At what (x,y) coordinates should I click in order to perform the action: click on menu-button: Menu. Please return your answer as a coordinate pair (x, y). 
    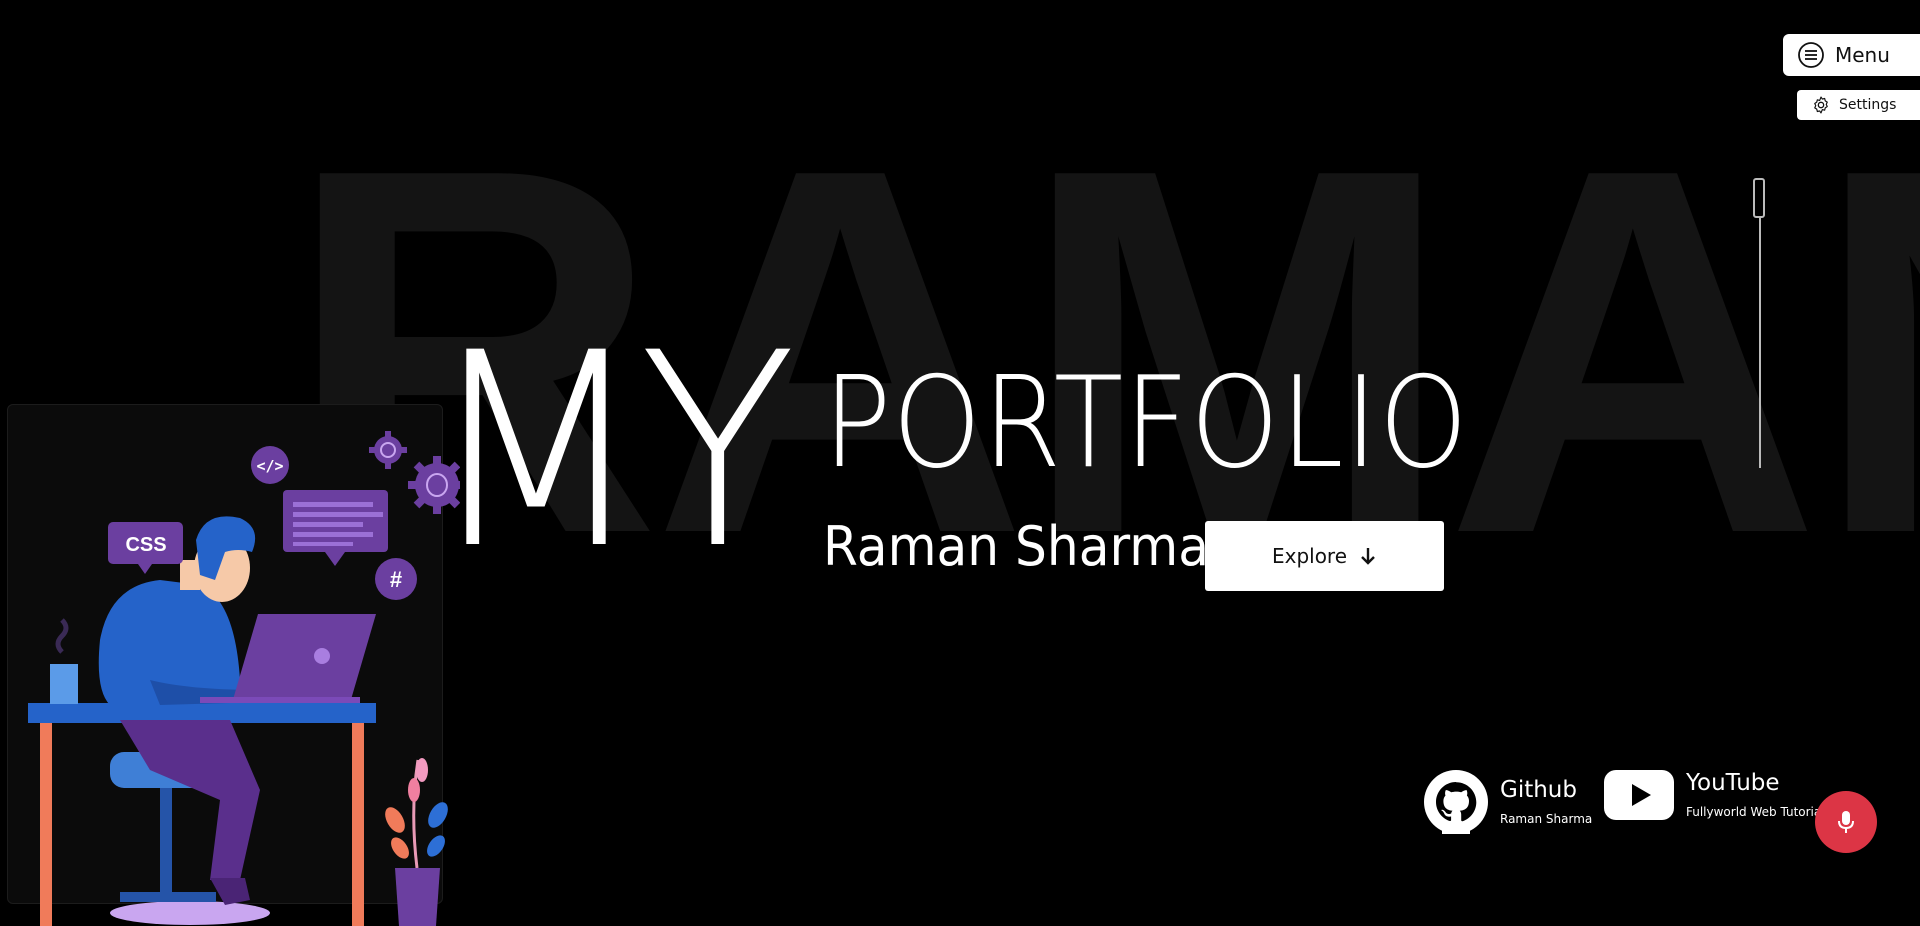
    Looking at the image, I should click on (1851, 55).